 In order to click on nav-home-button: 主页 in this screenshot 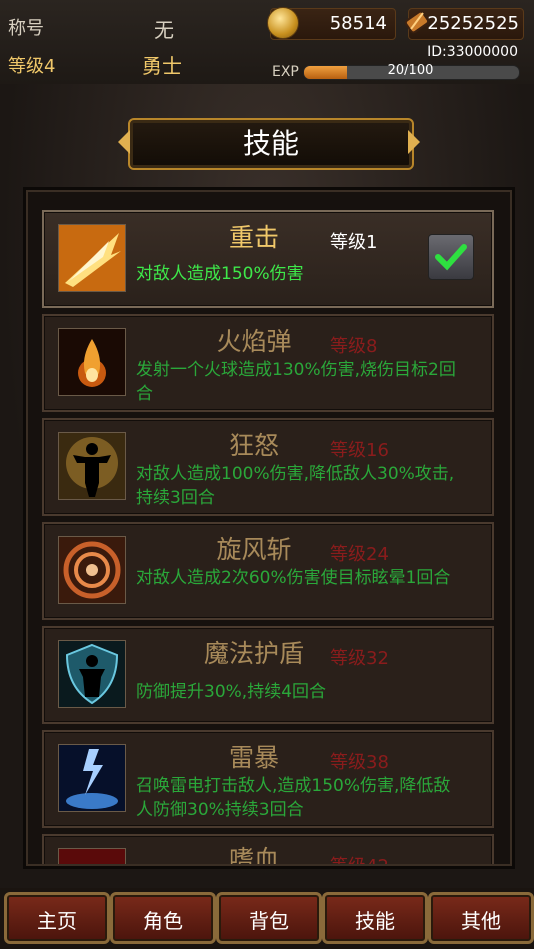, I will do `click(57, 918)`.